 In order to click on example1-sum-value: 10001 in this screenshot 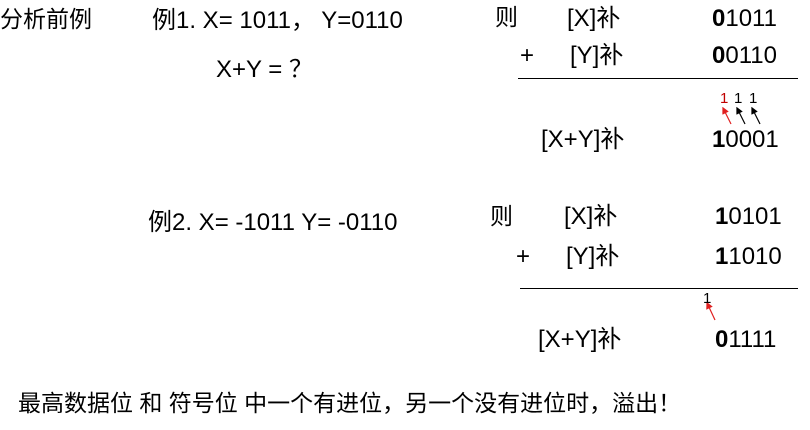, I will do `click(745, 140)`.